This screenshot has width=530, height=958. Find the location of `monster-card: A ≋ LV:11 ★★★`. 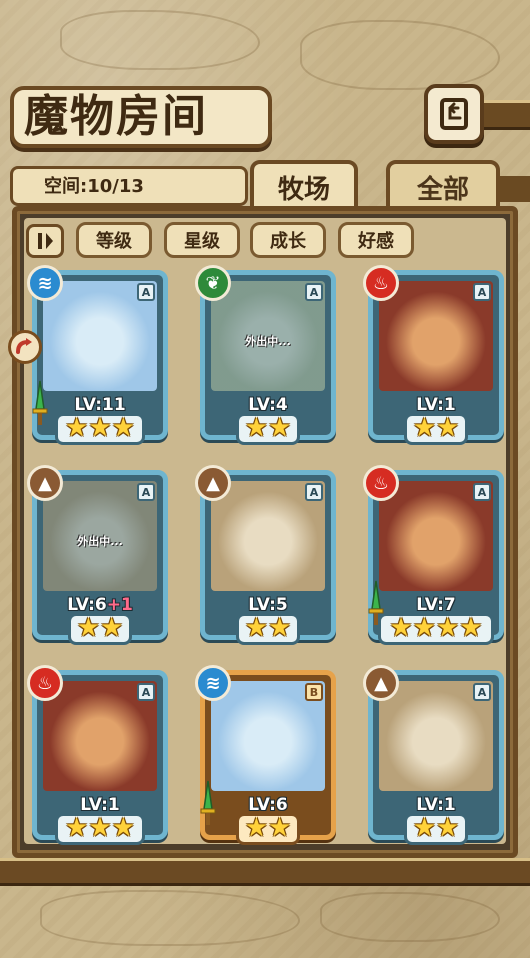

monster-card: A ≋ LV:11 ★★★ is located at coordinates (97, 355).